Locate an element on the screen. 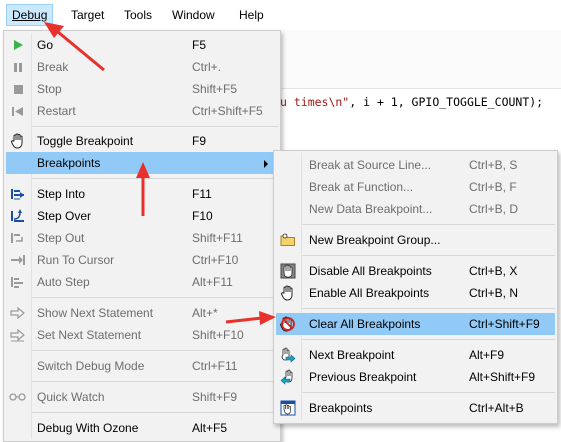 The image size is (561, 442). annotation-arrow-debug is located at coordinates (74, 47).